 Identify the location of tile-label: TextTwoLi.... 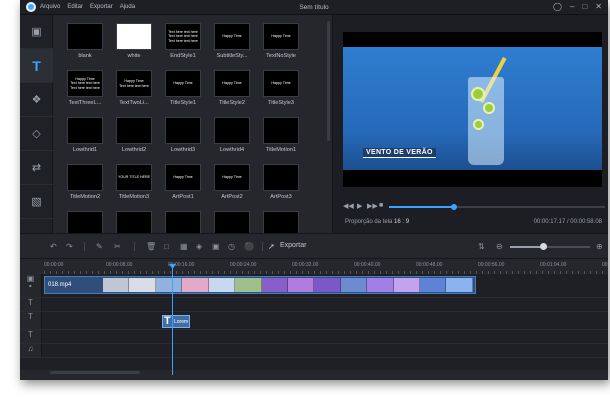
(134, 103).